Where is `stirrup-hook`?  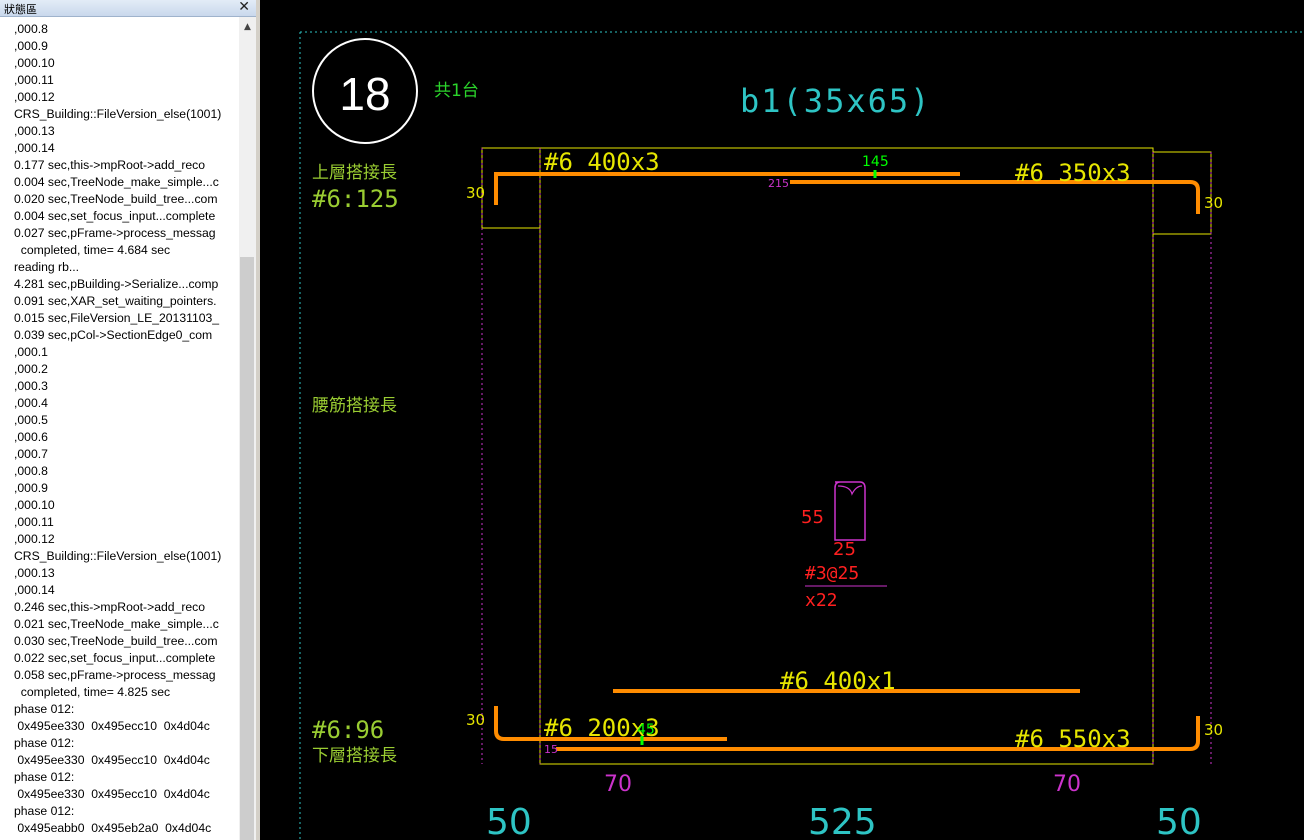
stirrup-hook is located at coordinates (850, 490).